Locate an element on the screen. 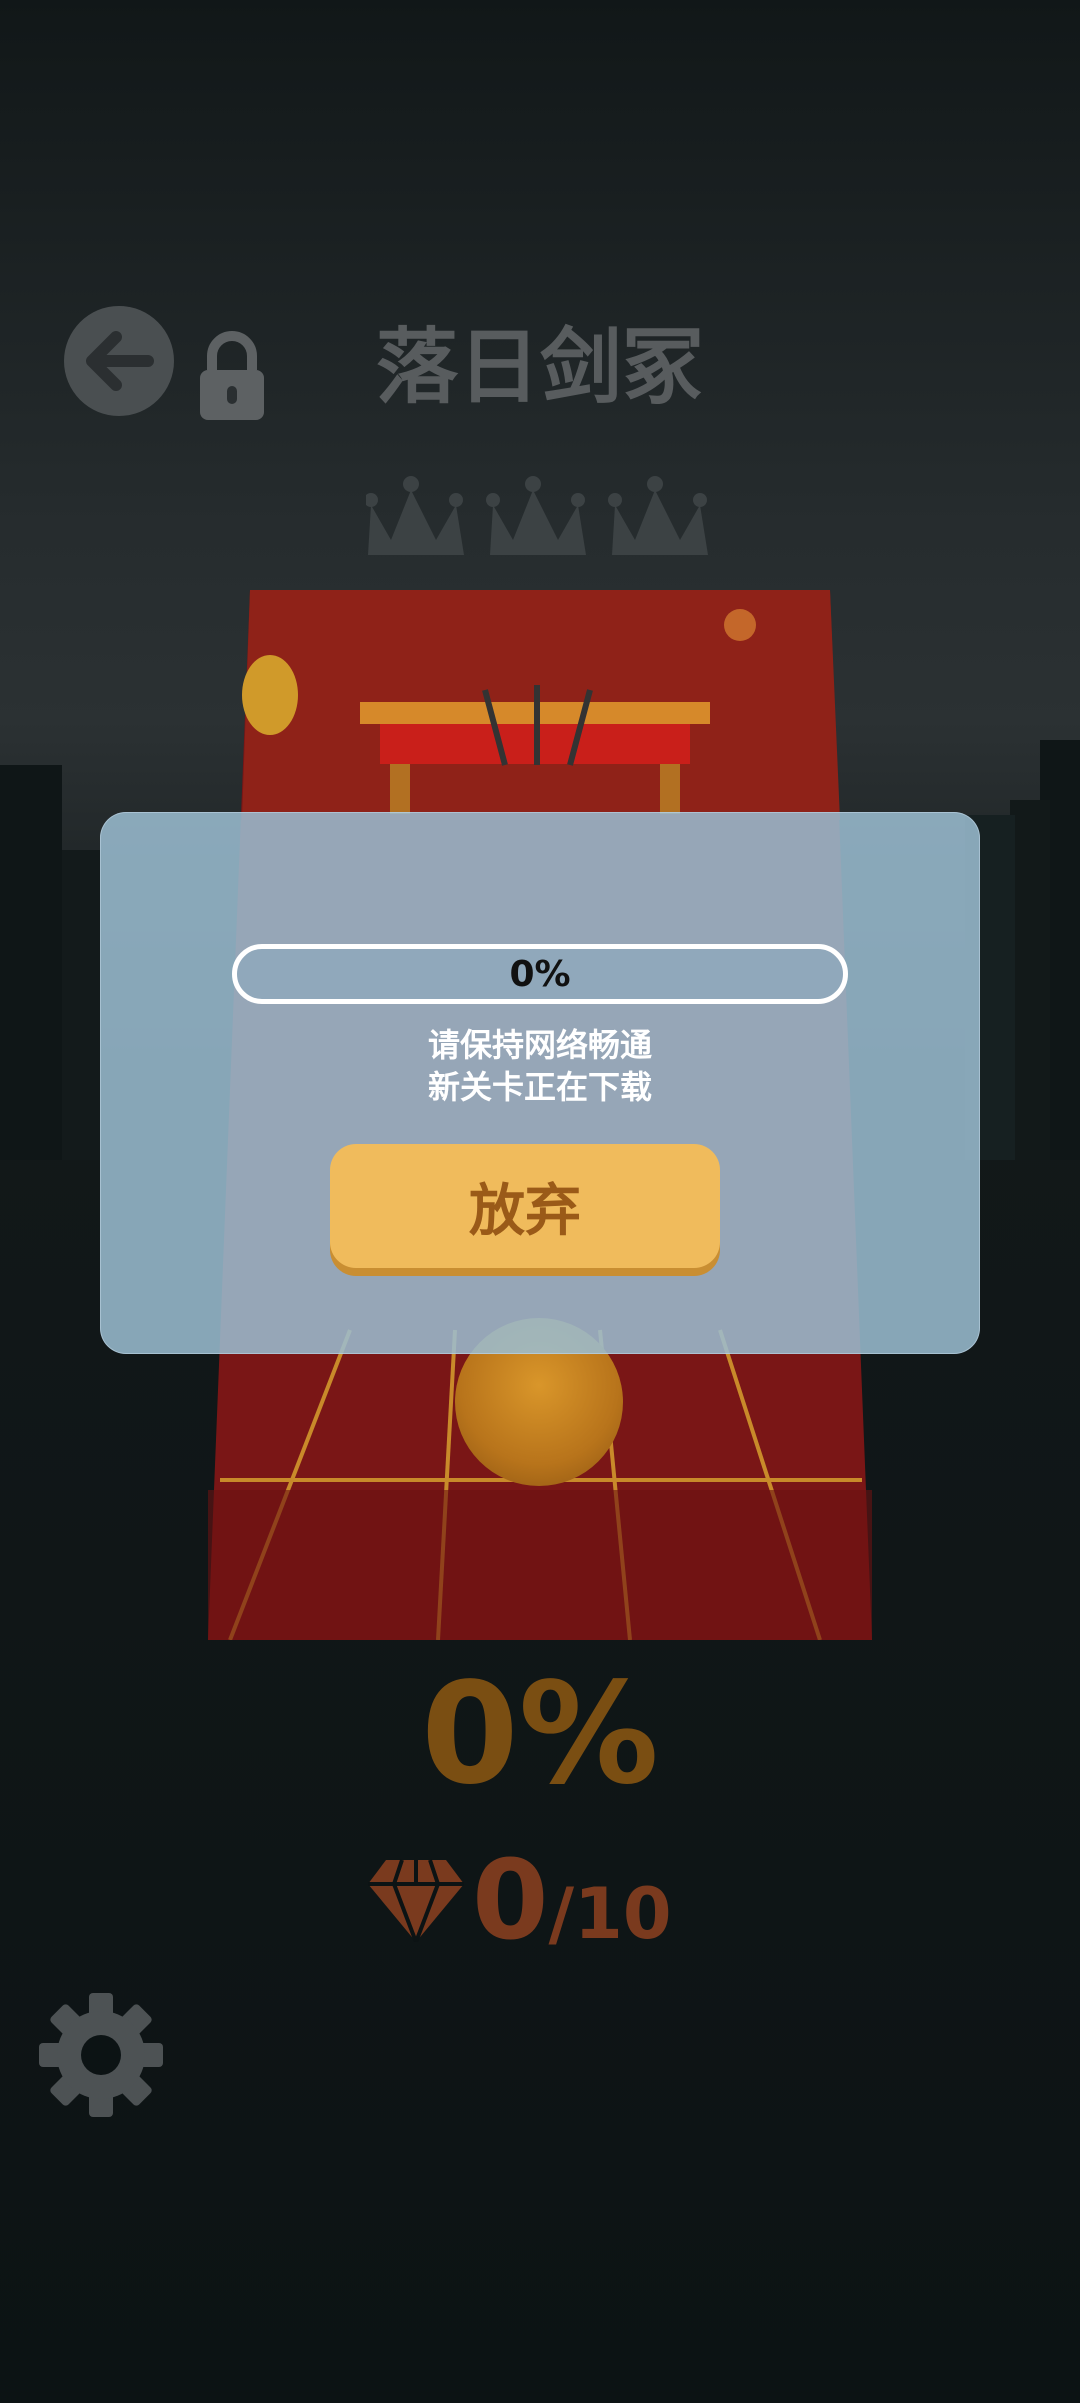 Image resolution: width=1080 pixels, height=2403 pixels. back-button is located at coordinates (119, 361).